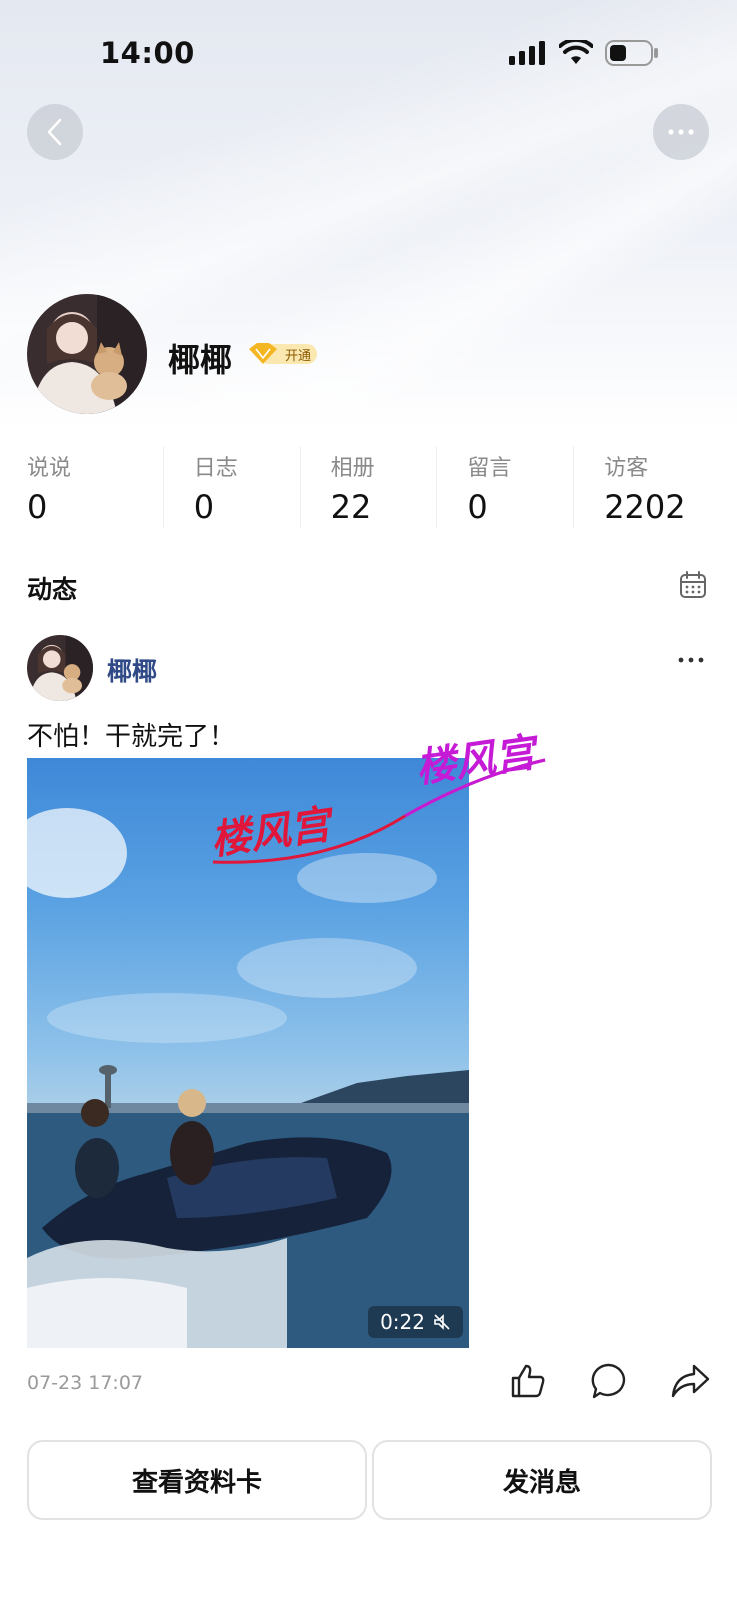 The height and width of the screenshot is (1600, 737). Describe the element at coordinates (542, 1480) in the screenshot. I see `send-message-button: 发消息` at that location.